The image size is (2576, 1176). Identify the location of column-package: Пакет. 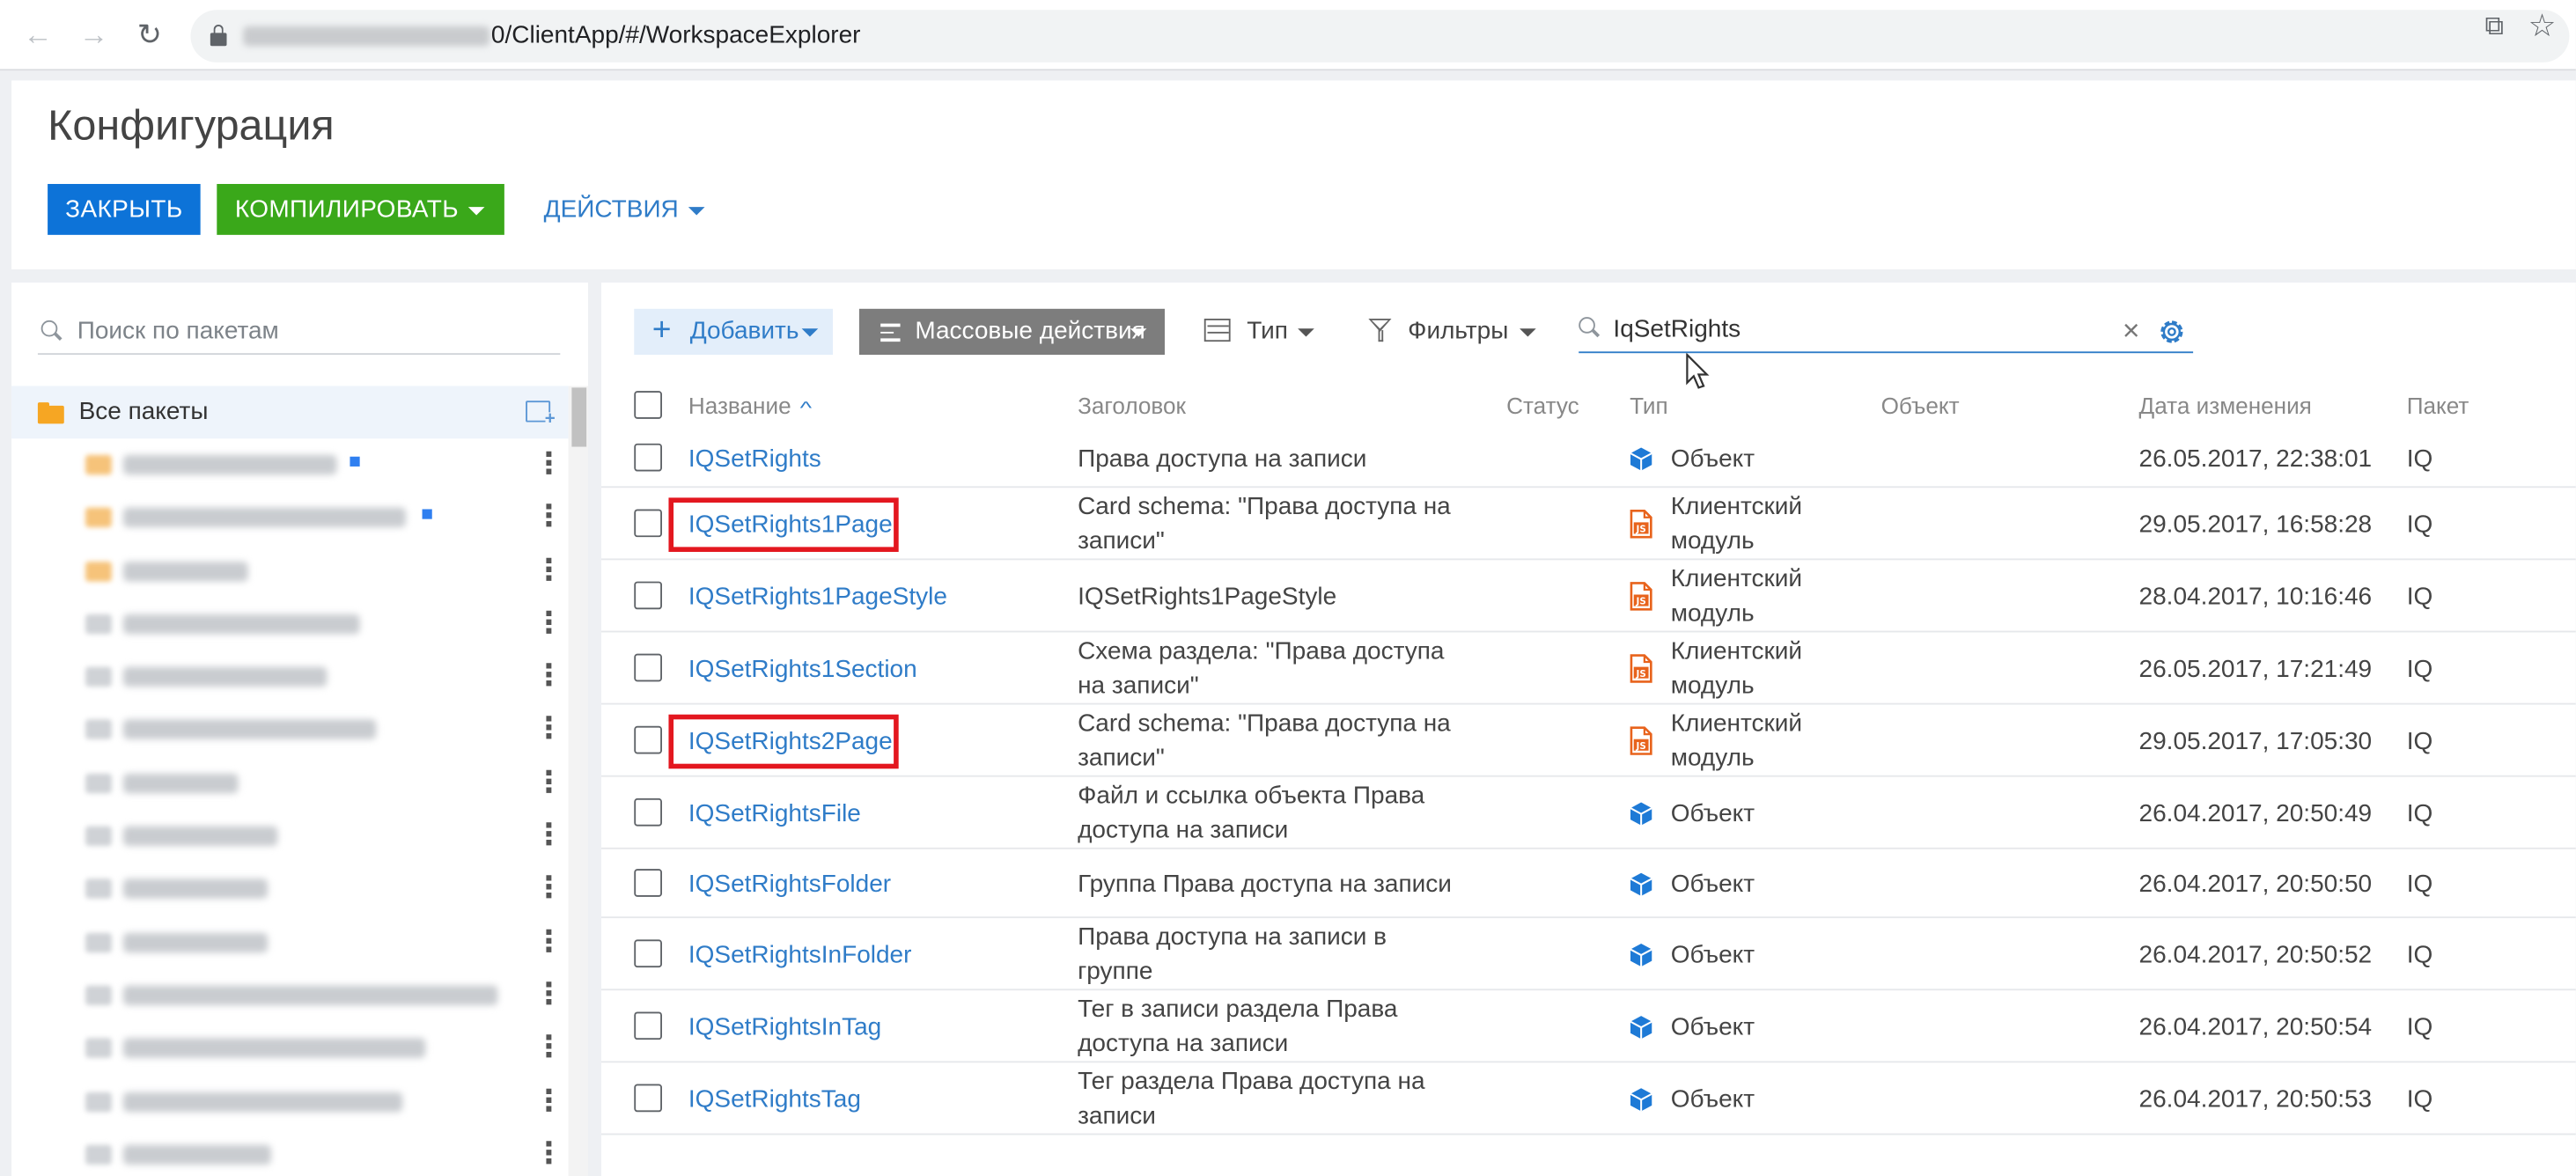
(2438, 406).